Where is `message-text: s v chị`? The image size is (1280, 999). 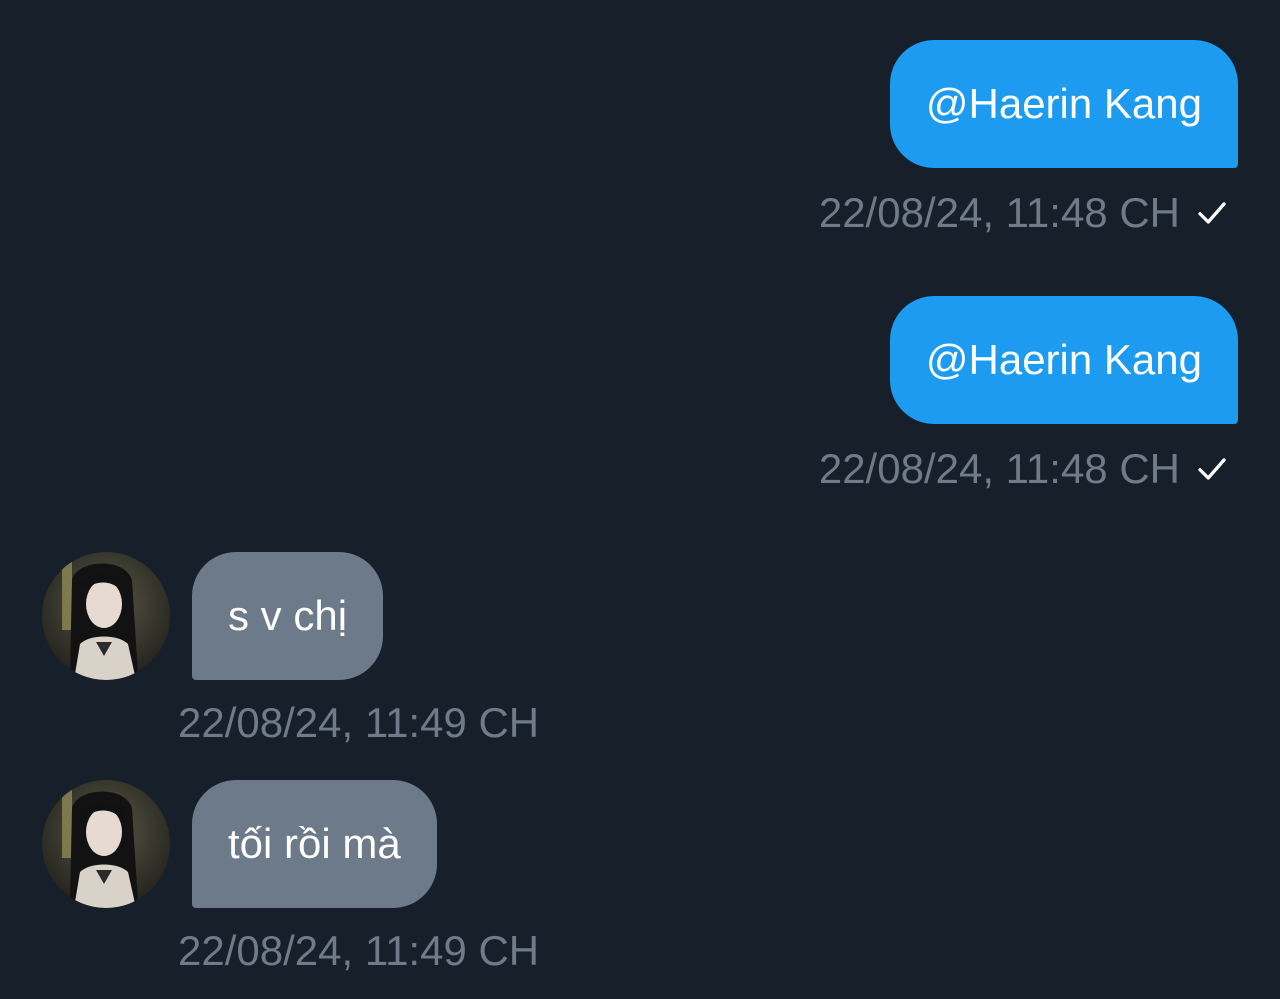
message-text: s v chị is located at coordinates (288, 615).